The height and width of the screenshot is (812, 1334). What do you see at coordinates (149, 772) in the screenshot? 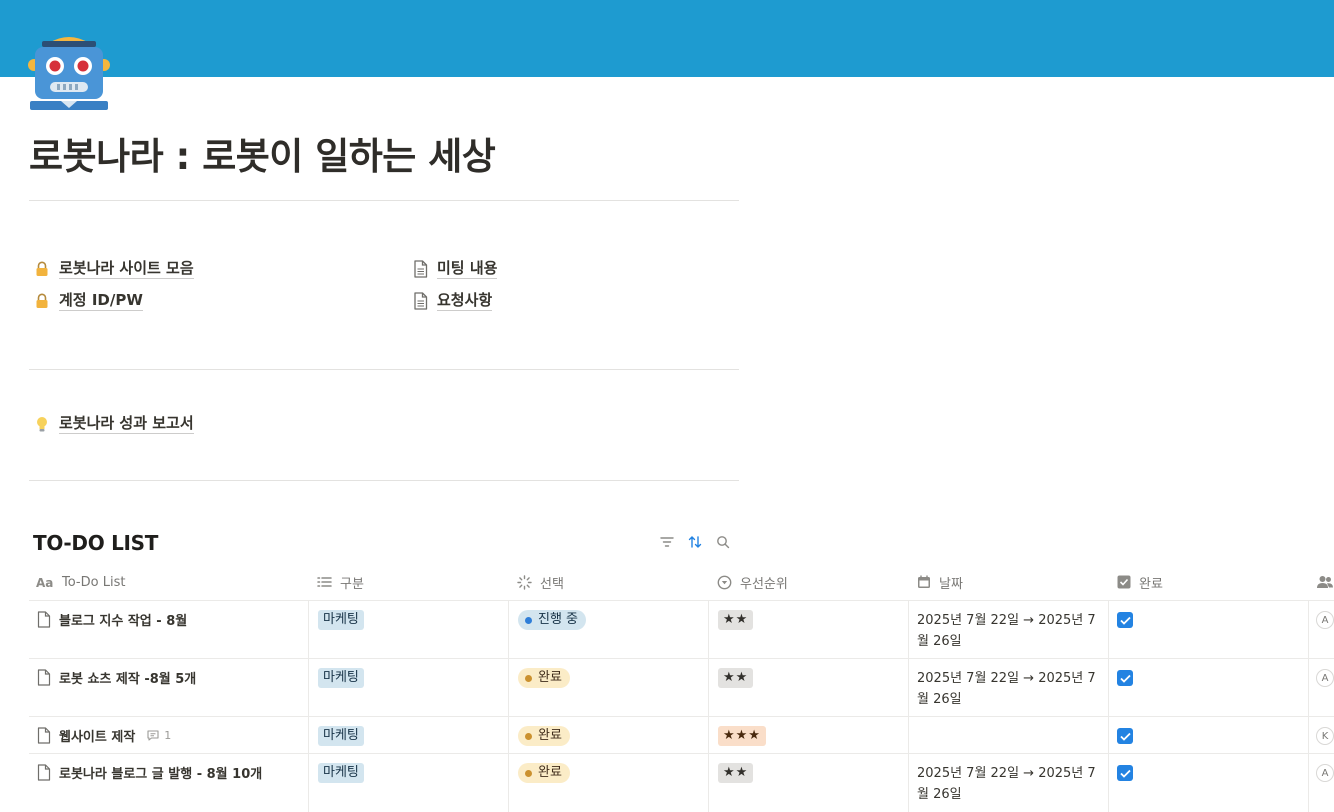
I see `row-title: 로봇나라 블로그 글 발행 - 8월 10개` at bounding box center [149, 772].